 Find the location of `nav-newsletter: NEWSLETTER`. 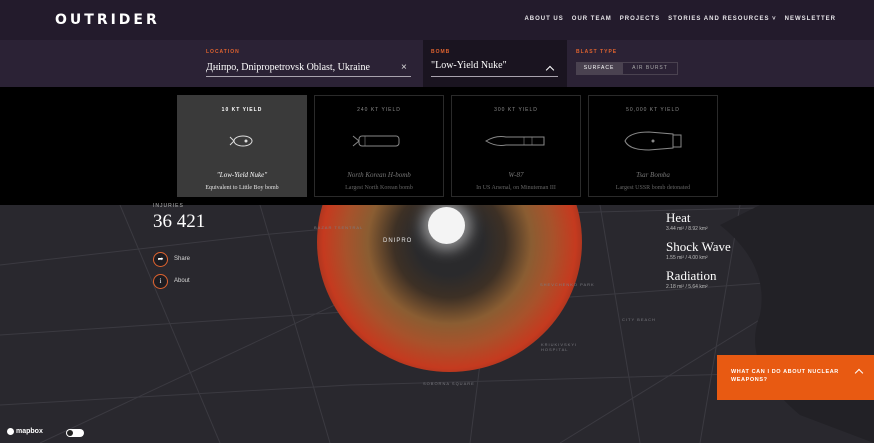

nav-newsletter: NEWSLETTER is located at coordinates (810, 19).